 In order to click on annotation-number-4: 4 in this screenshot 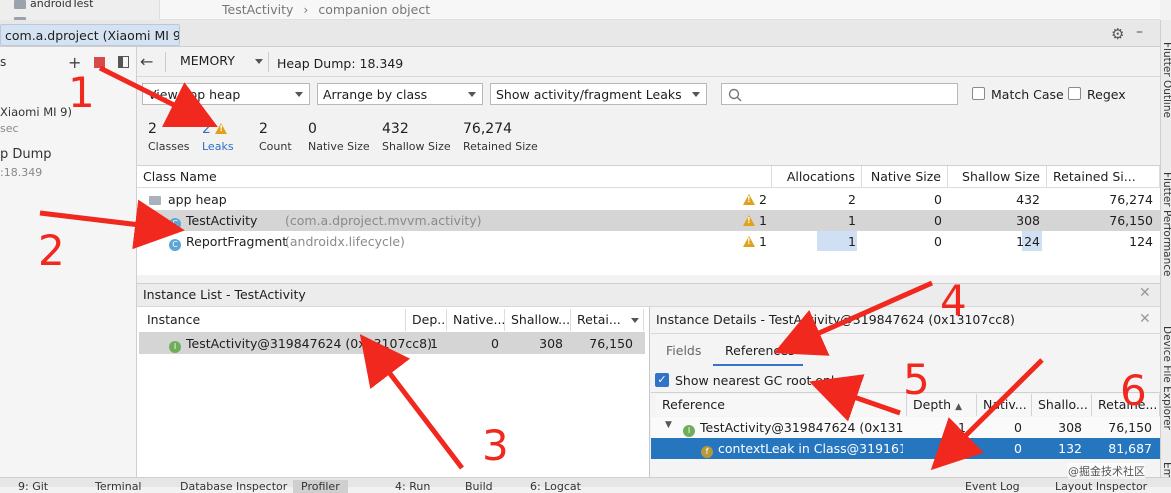, I will do `click(953, 300)`.